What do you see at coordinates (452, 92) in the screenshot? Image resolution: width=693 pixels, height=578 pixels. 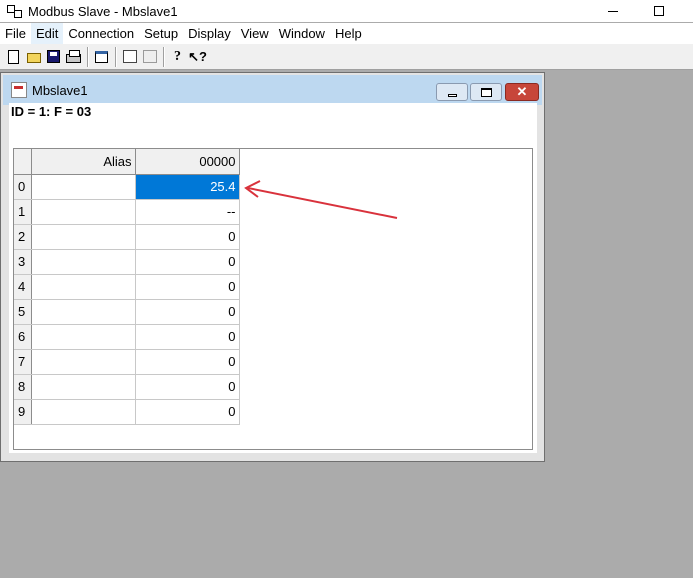 I see `child-minimize-button` at bounding box center [452, 92].